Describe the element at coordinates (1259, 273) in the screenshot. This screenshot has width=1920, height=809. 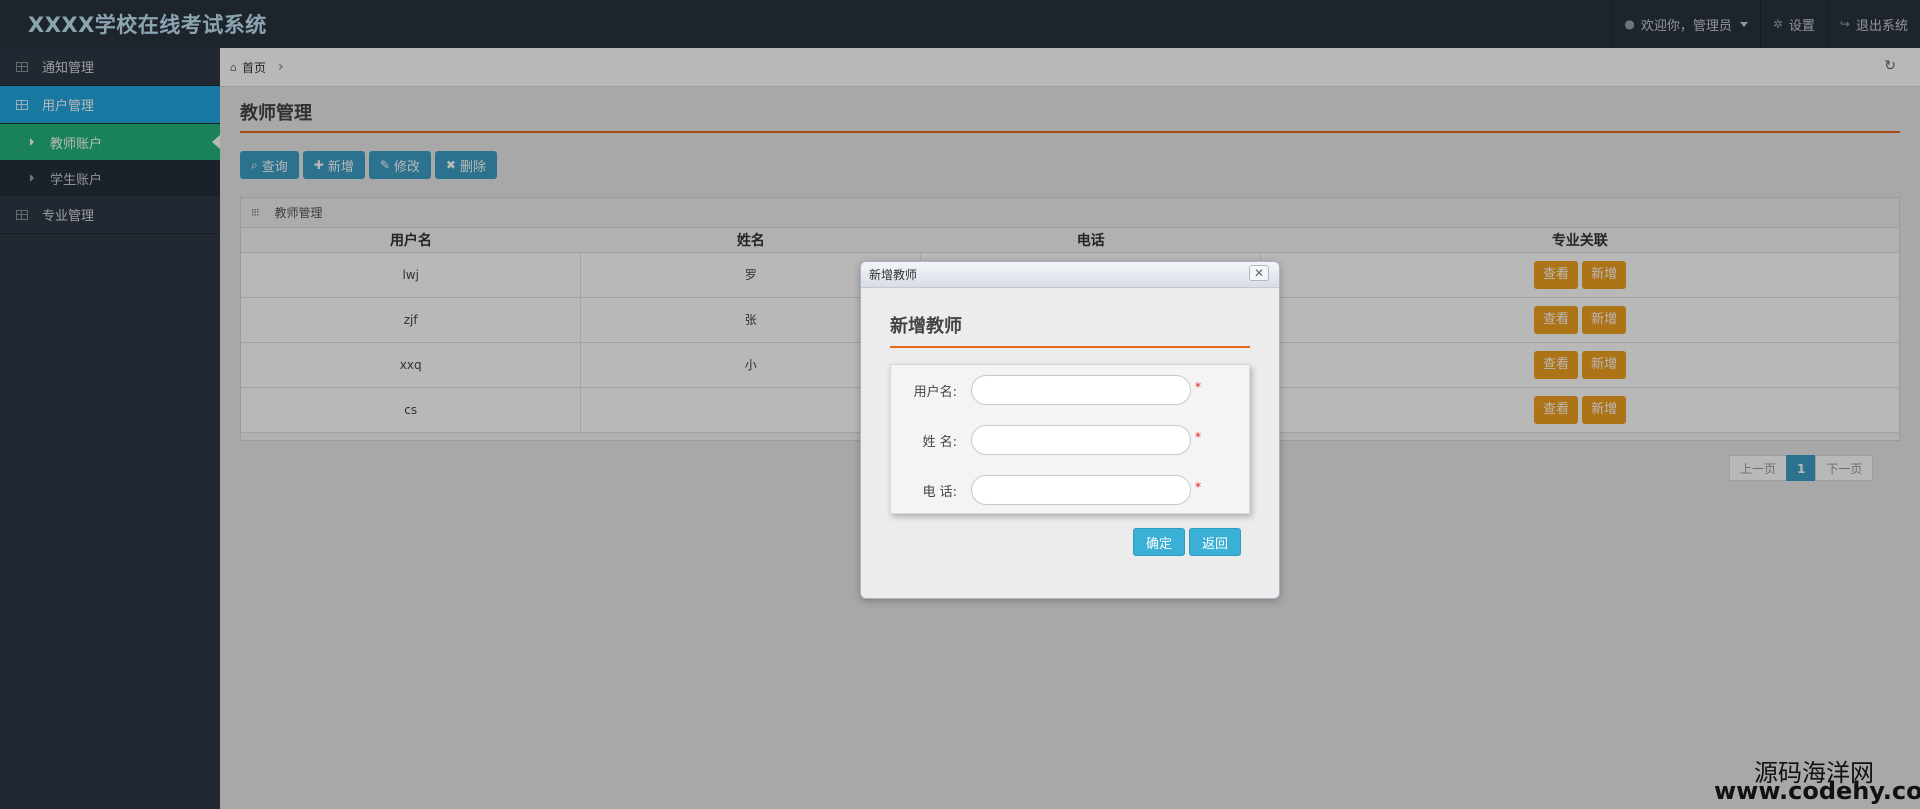
I see `close-icon: ✕` at that location.